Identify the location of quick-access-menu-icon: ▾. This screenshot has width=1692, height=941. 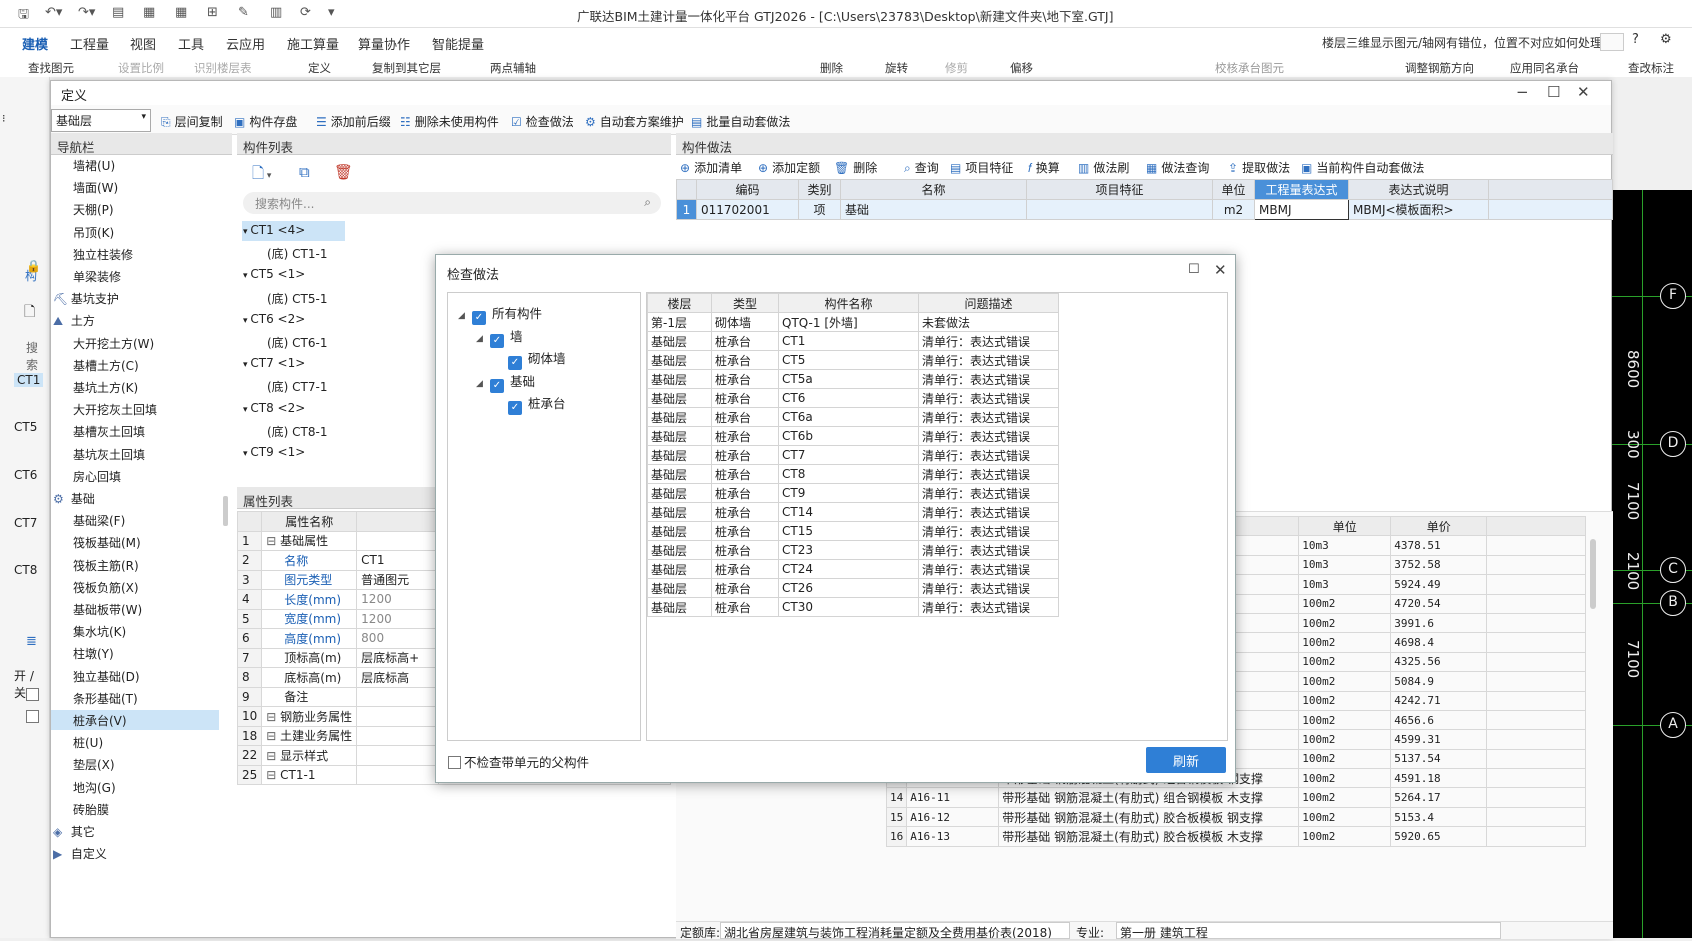
(331, 12).